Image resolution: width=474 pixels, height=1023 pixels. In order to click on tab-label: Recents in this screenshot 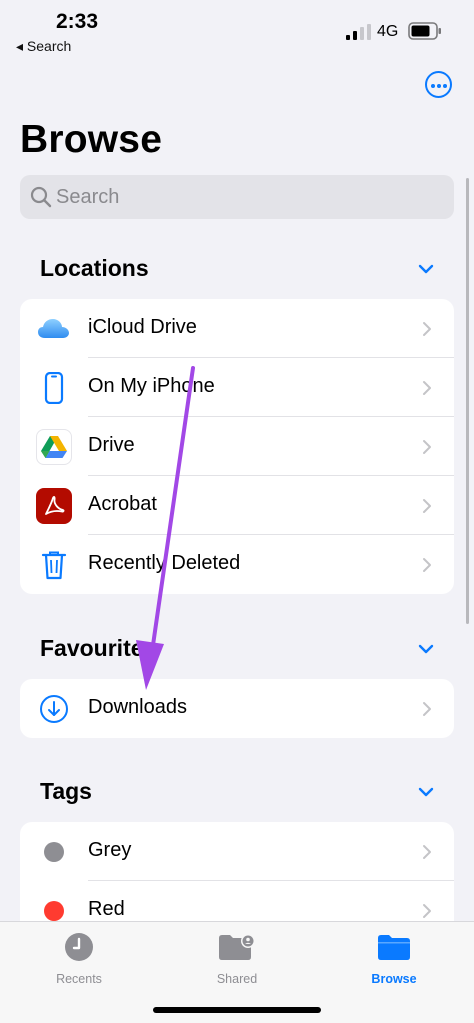, I will do `click(79, 979)`.